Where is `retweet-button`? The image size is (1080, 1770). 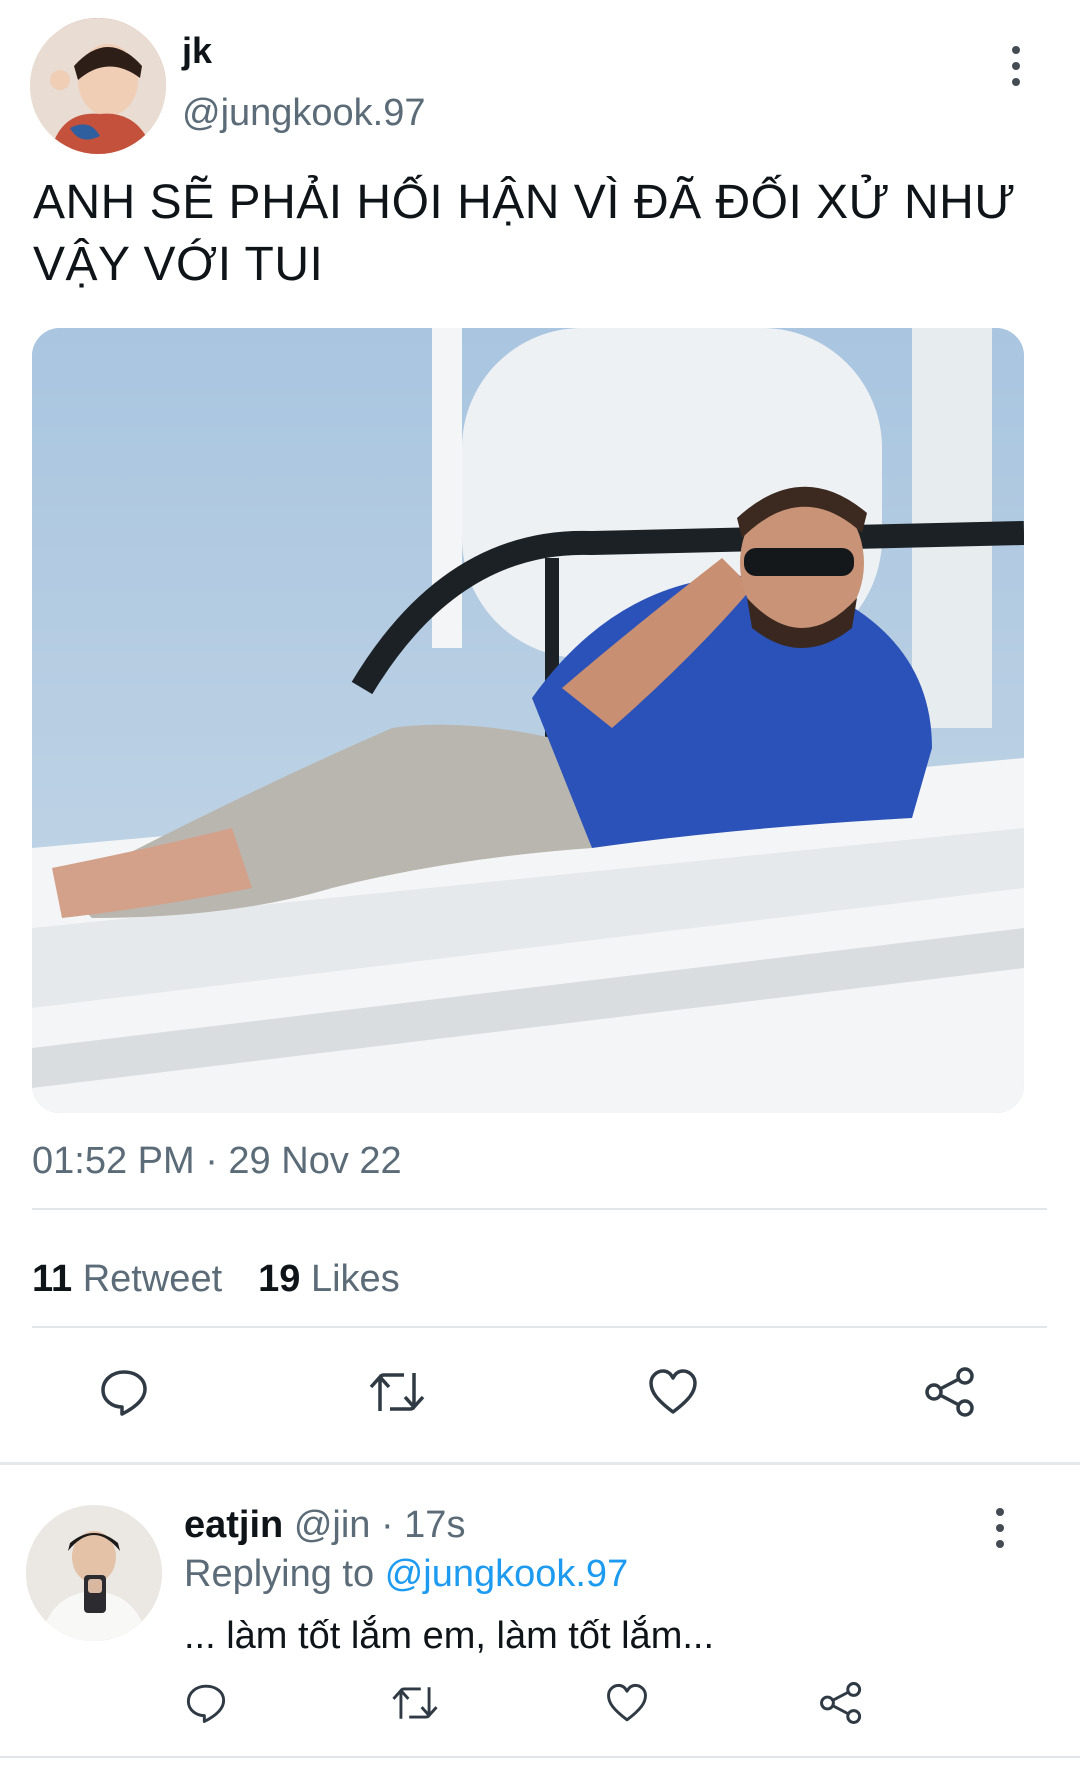
retweet-button is located at coordinates (397, 1392).